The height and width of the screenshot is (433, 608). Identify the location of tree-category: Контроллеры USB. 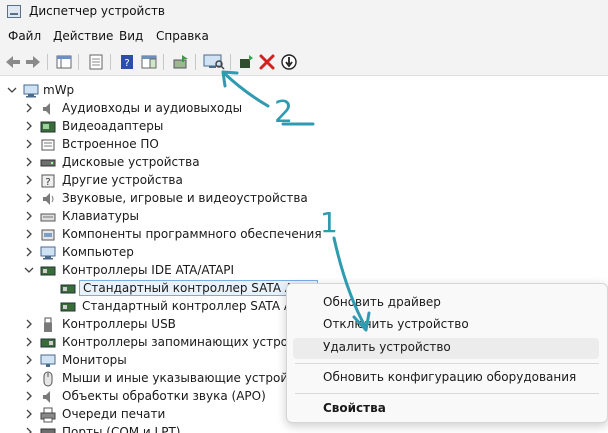
(140, 325).